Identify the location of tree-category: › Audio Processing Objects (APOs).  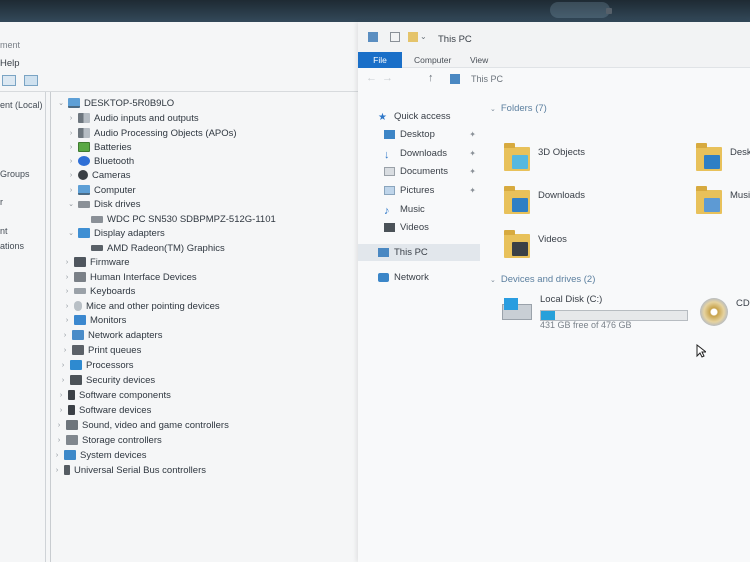
(152, 133).